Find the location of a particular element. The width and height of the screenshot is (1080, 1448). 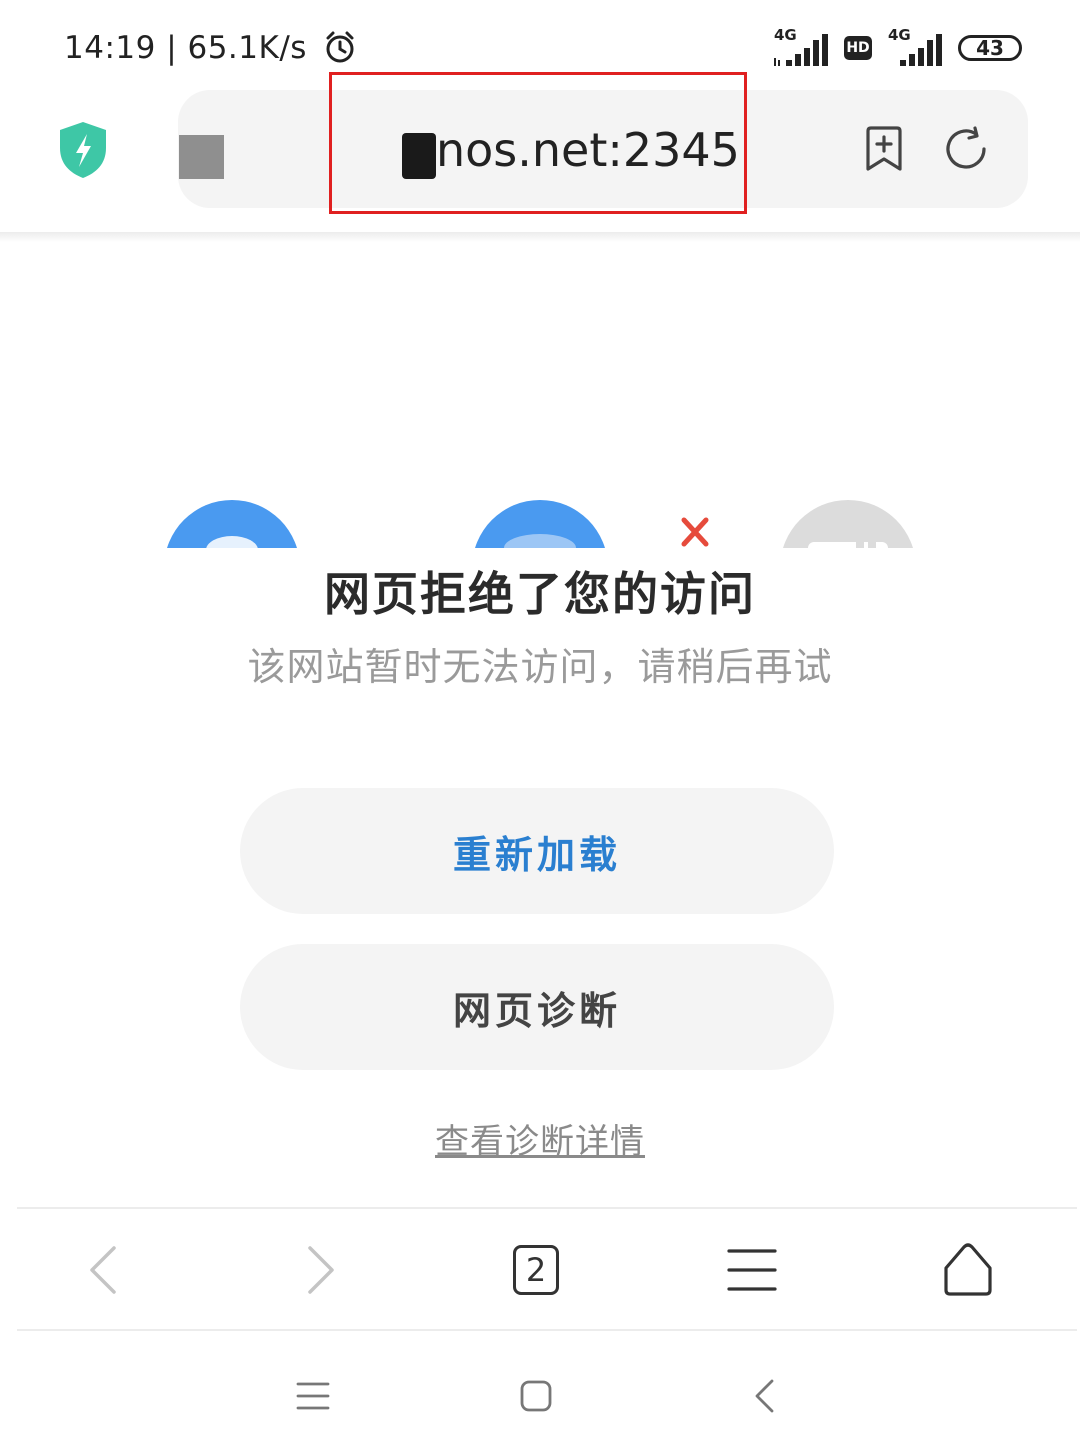

battery-indicator: 43 is located at coordinates (990, 48).